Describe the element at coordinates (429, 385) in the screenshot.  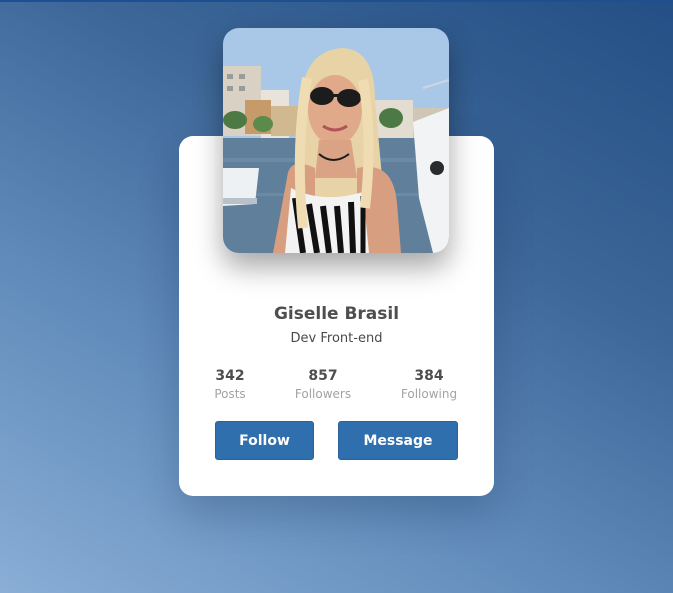
I see `stat-following: 384 Following` at that location.